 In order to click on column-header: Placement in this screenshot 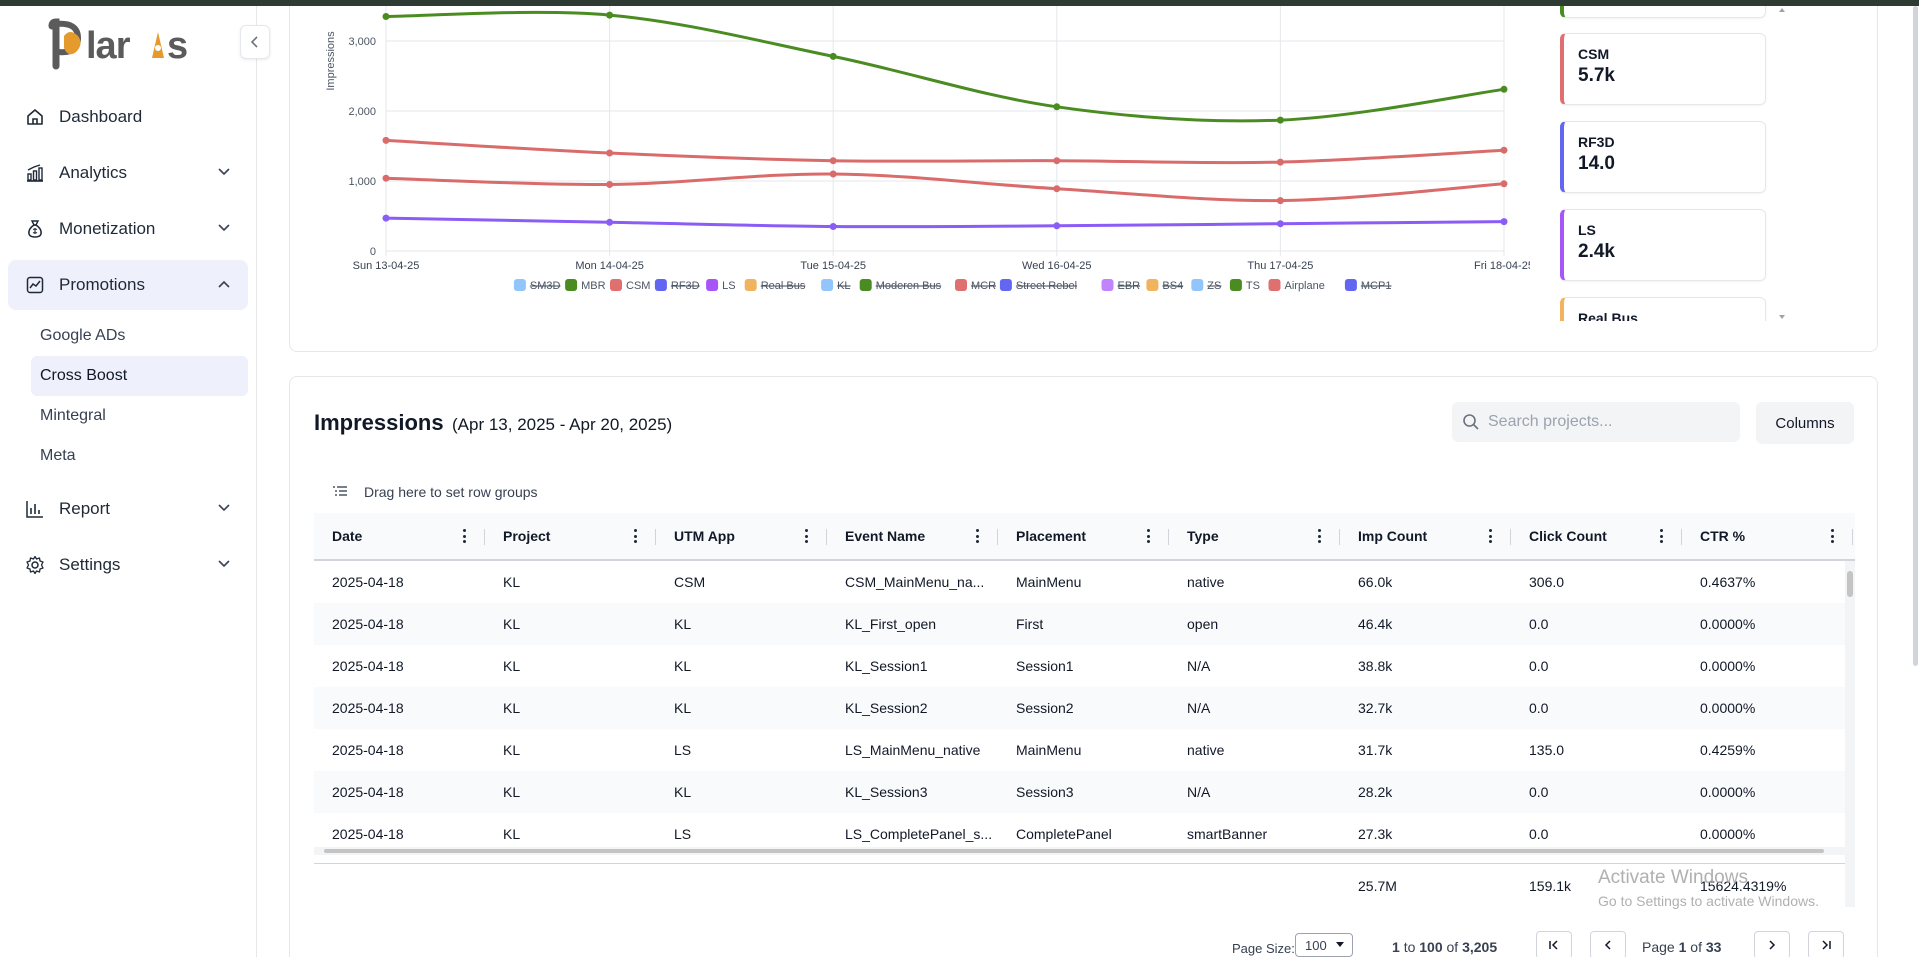, I will do `click(1083, 536)`.